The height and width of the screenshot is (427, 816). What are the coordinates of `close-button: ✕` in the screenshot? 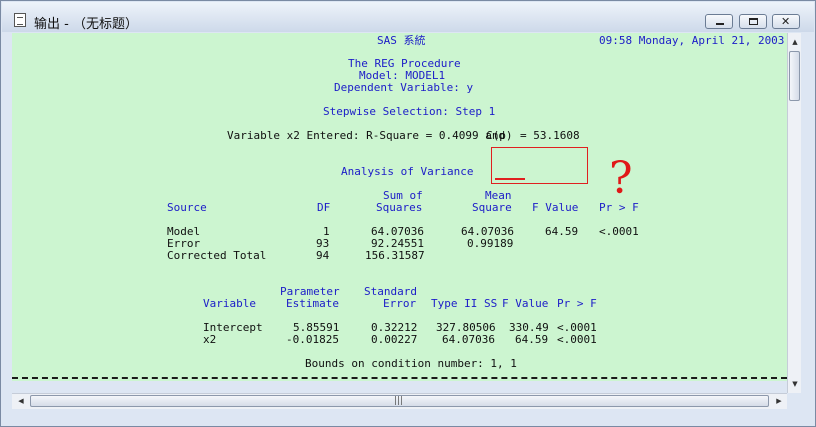 It's located at (786, 21).